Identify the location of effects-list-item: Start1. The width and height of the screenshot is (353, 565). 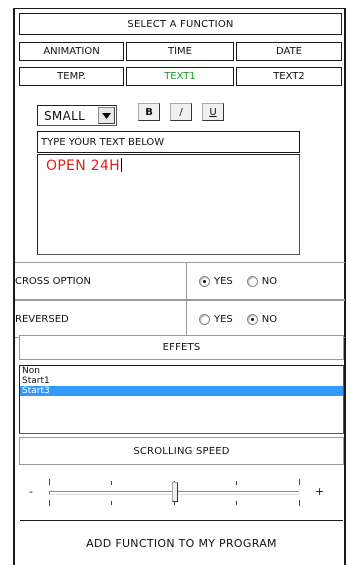
(181, 381).